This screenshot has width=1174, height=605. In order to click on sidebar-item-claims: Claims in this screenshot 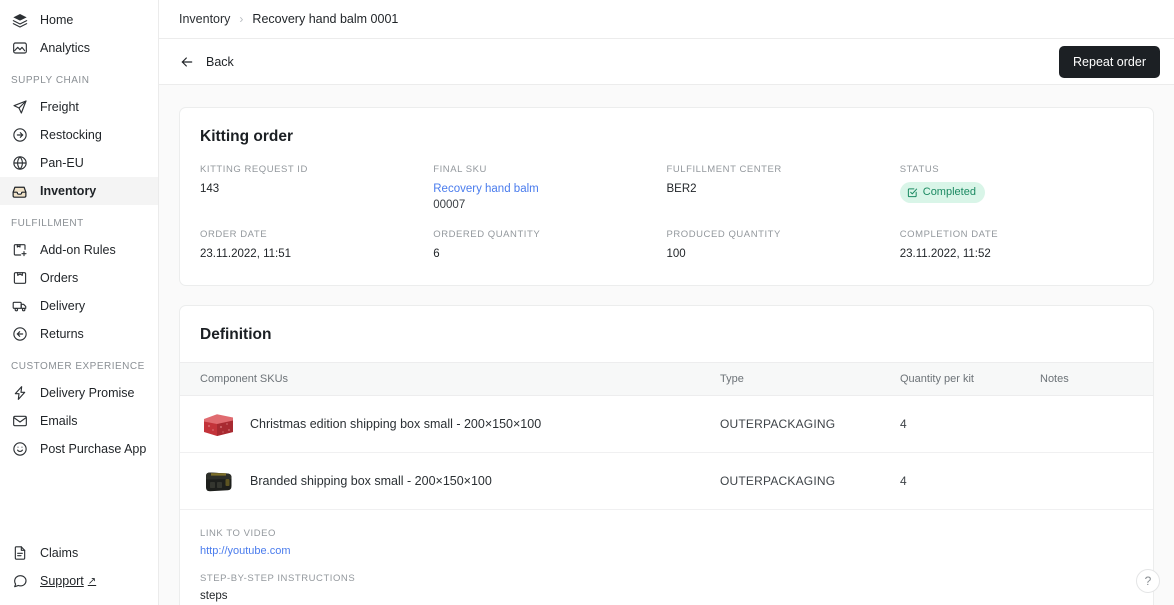, I will do `click(79, 553)`.